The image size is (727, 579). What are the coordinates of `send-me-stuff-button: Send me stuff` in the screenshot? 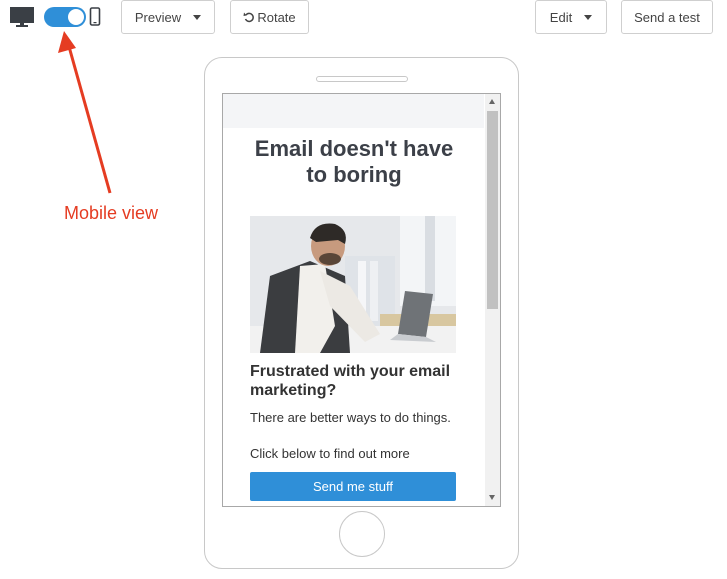 It's located at (353, 486).